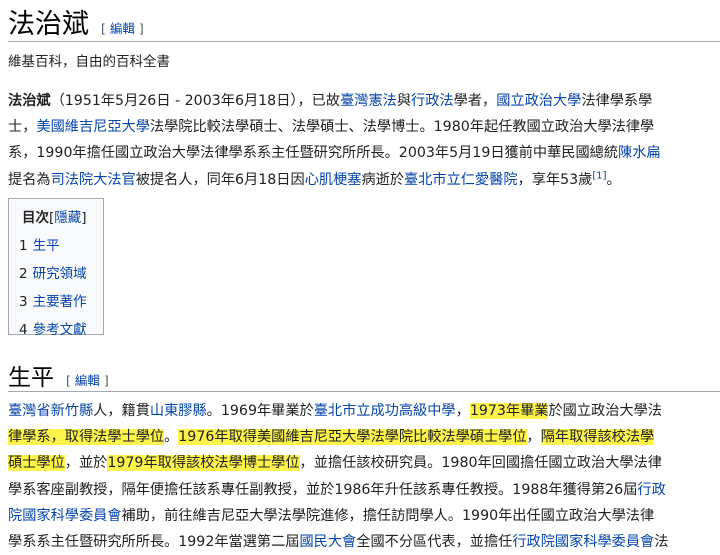  I want to click on toc-item: 2 研究領域, so click(56, 272).